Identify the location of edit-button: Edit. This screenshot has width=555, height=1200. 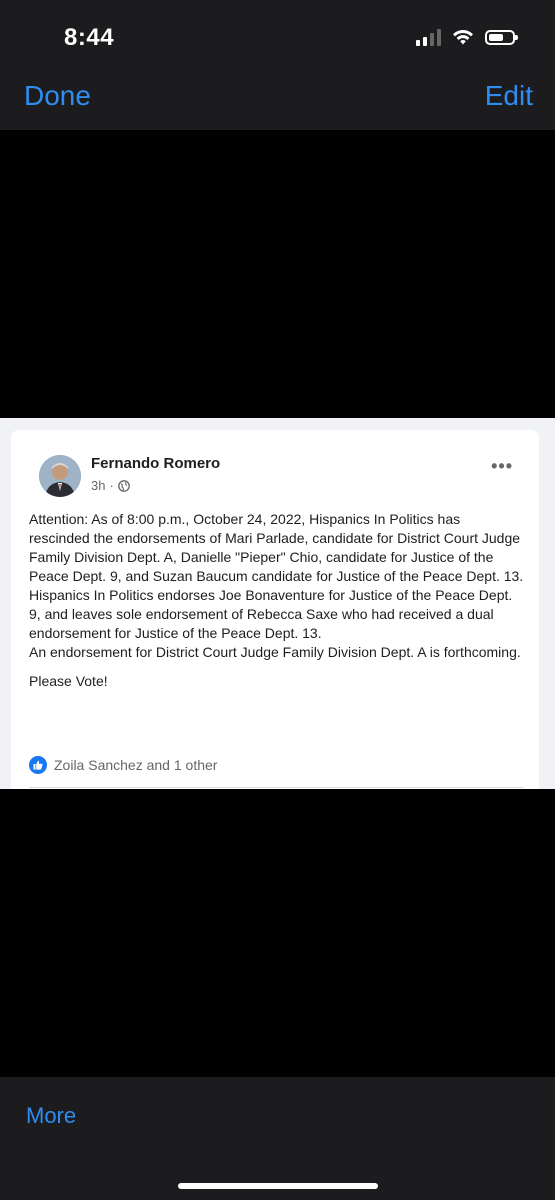
(509, 96).